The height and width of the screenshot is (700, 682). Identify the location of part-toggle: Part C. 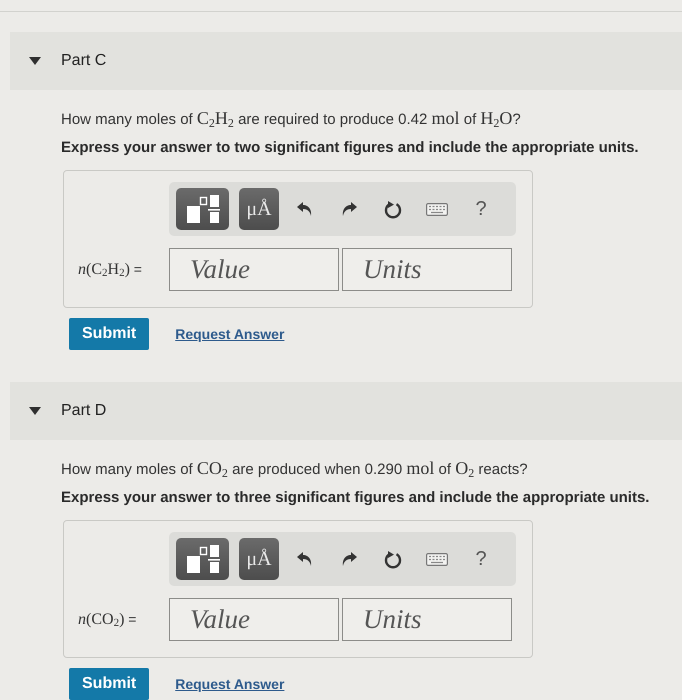
(346, 61).